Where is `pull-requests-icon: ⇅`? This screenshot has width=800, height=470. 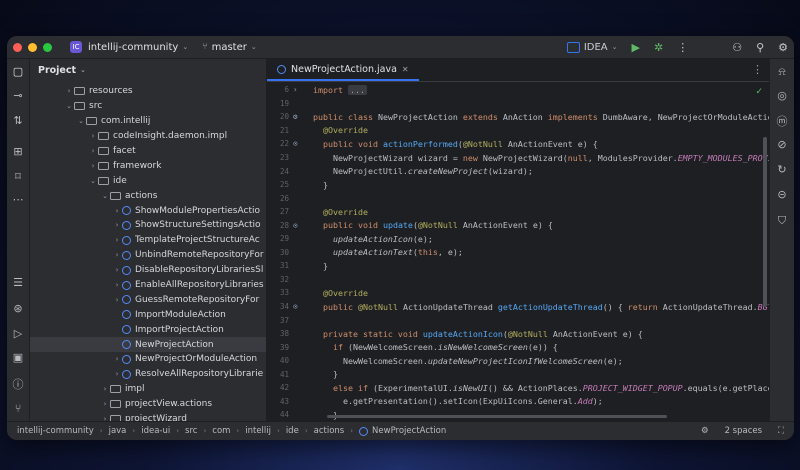 pull-requests-icon: ⇅ is located at coordinates (18, 120).